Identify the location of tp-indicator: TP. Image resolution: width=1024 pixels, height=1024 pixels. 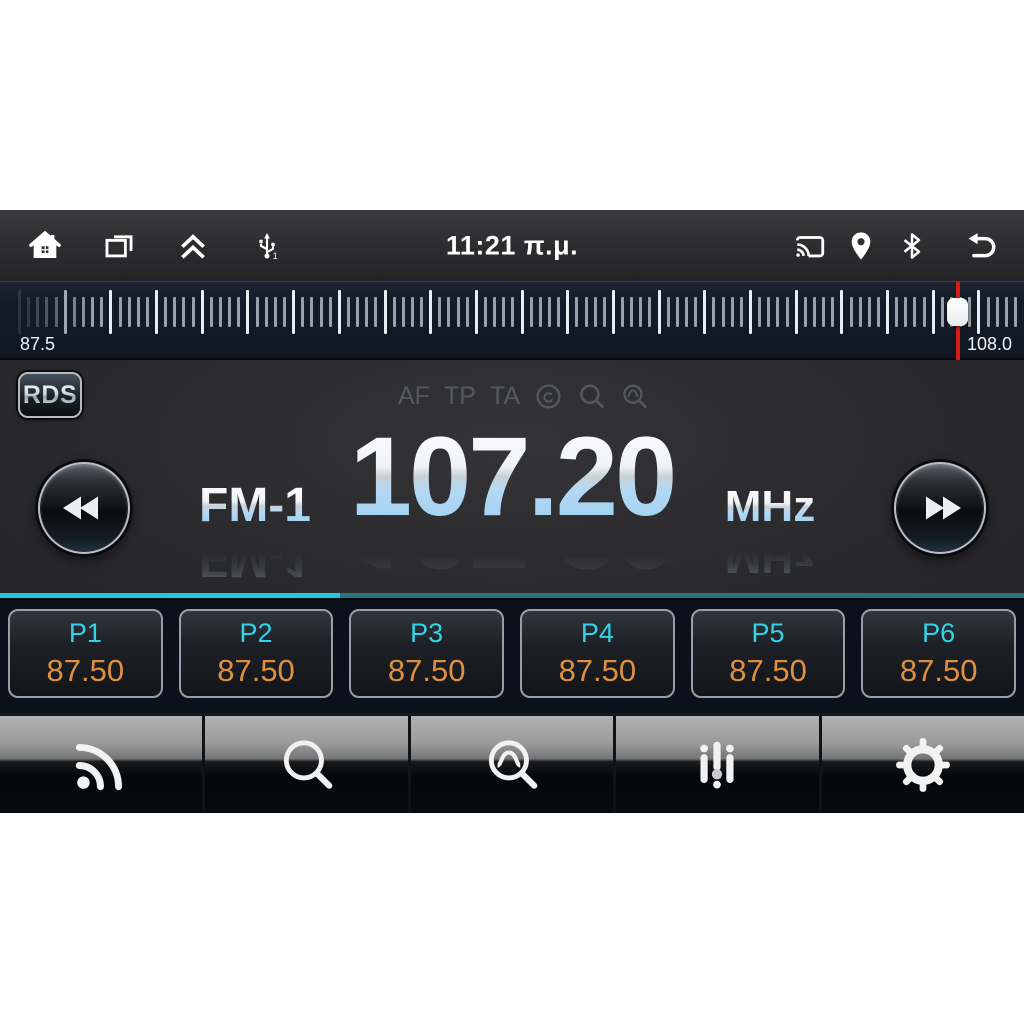
(459, 396).